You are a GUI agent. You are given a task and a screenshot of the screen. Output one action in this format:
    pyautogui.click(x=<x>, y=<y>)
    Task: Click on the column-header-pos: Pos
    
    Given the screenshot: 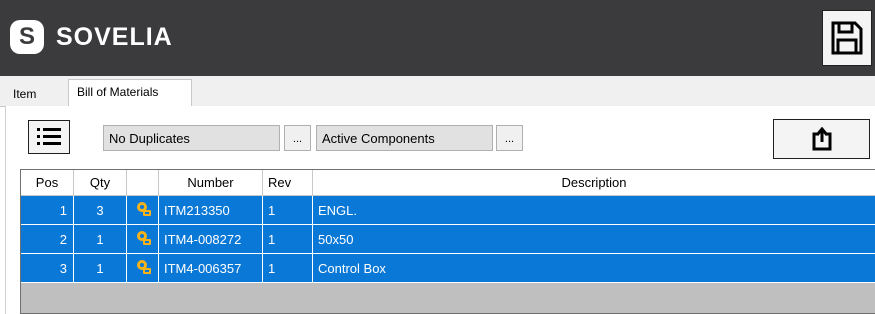 What is the action you would take?
    pyautogui.click(x=47, y=182)
    